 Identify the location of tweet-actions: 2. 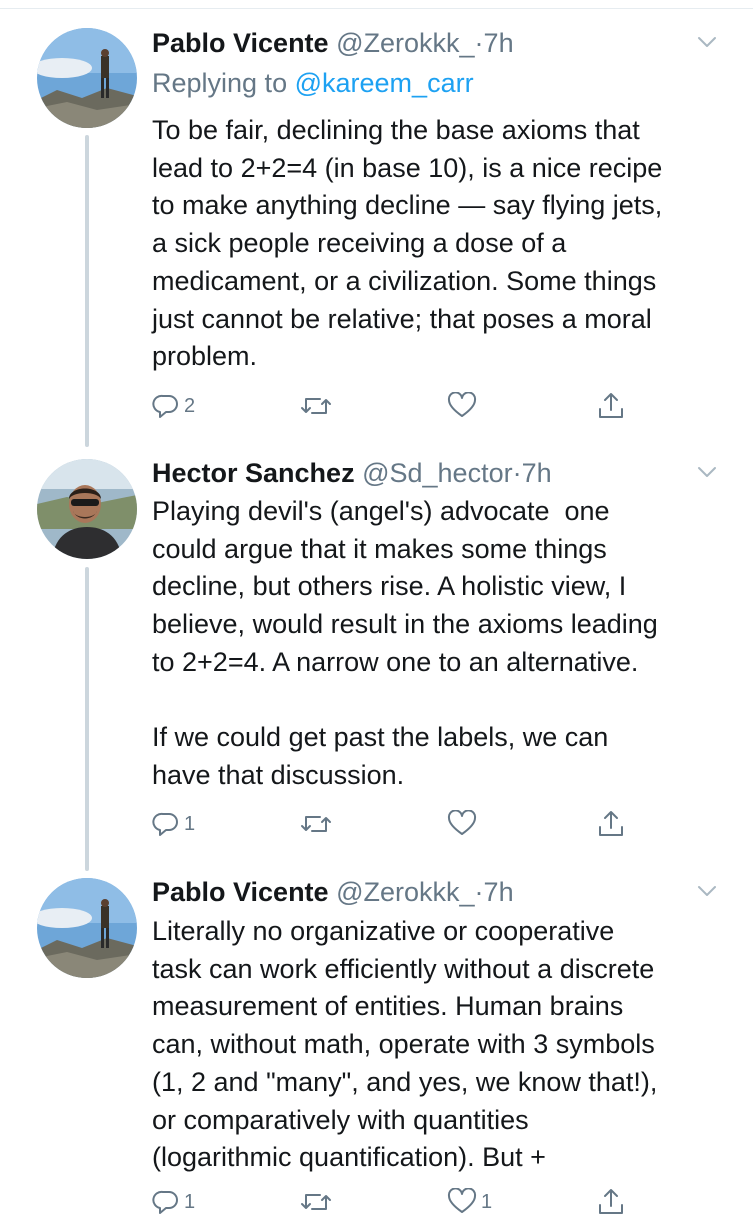
(392, 406).